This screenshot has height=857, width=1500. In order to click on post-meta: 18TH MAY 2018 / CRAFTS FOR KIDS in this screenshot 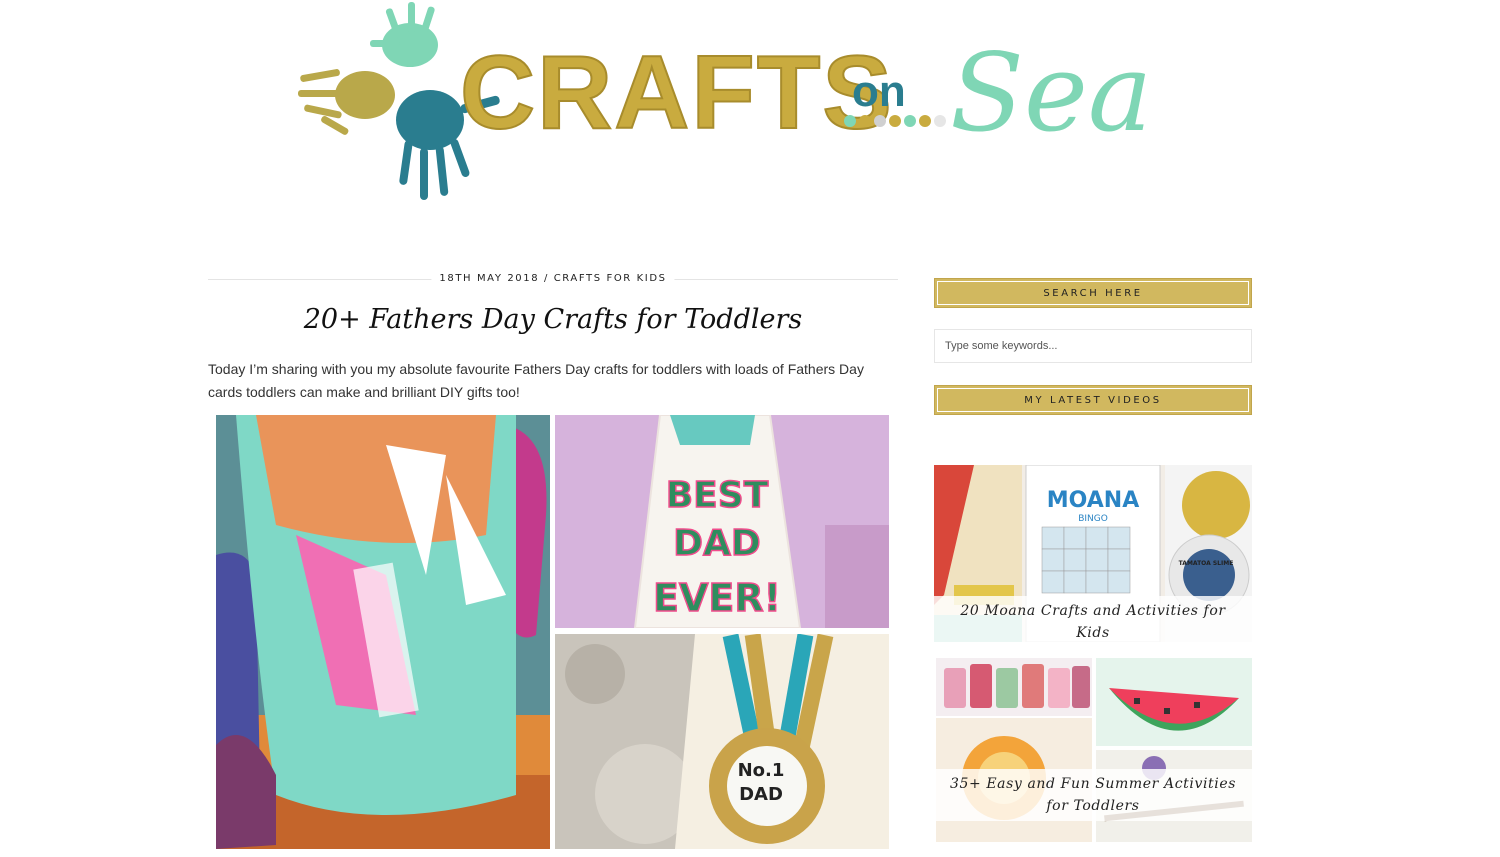, I will do `click(553, 278)`.